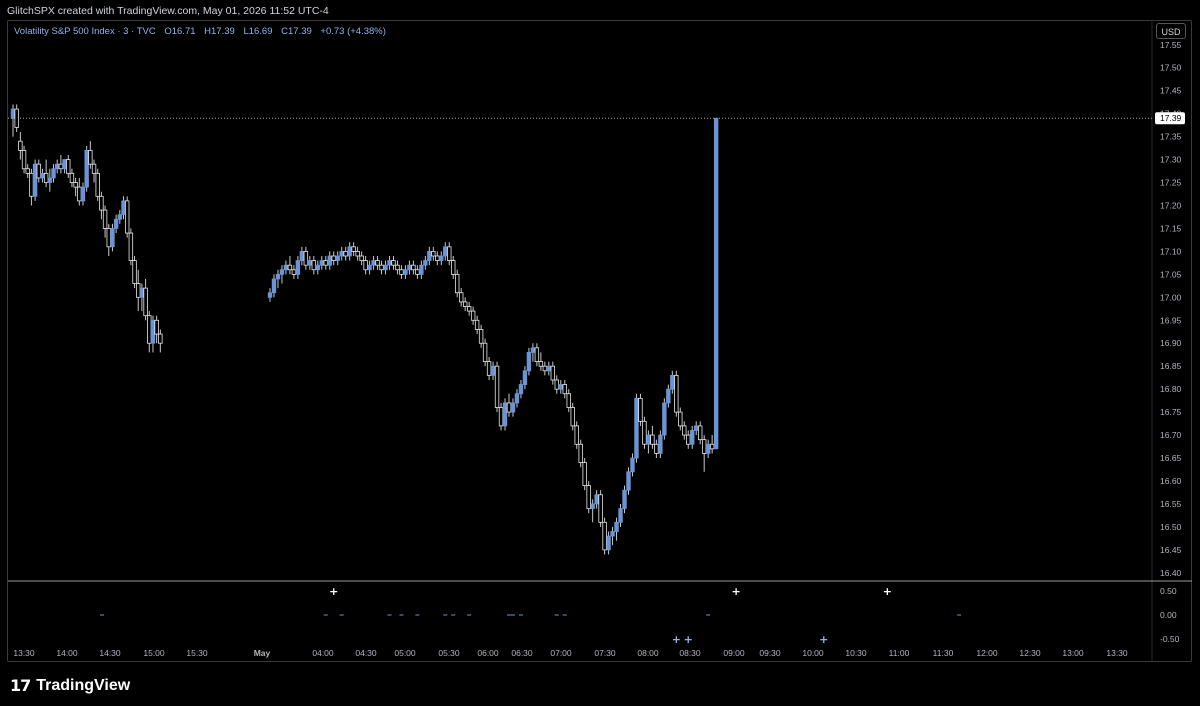 This screenshot has height=706, width=1200. What do you see at coordinates (1171, 412) in the screenshot?
I see `y-tick-label: 16.75` at bounding box center [1171, 412].